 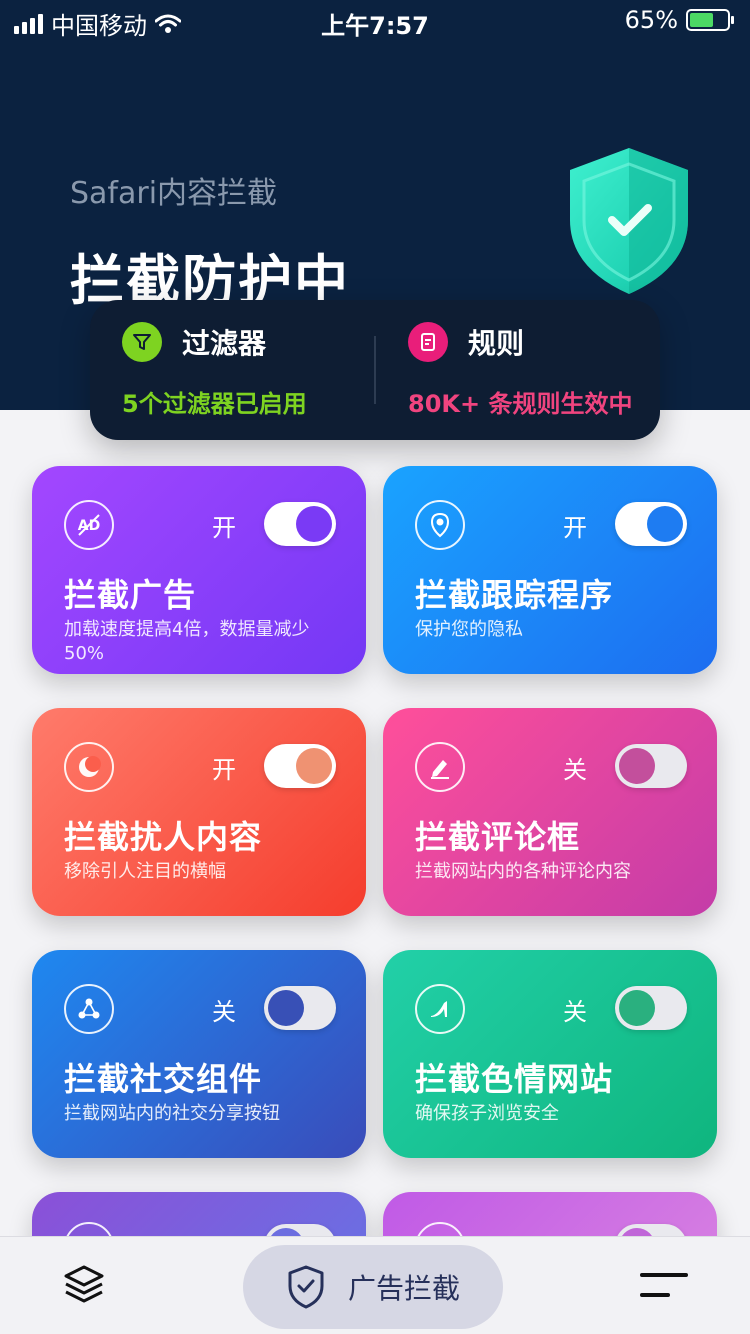 What do you see at coordinates (710, 20) in the screenshot?
I see `battery-icon` at bounding box center [710, 20].